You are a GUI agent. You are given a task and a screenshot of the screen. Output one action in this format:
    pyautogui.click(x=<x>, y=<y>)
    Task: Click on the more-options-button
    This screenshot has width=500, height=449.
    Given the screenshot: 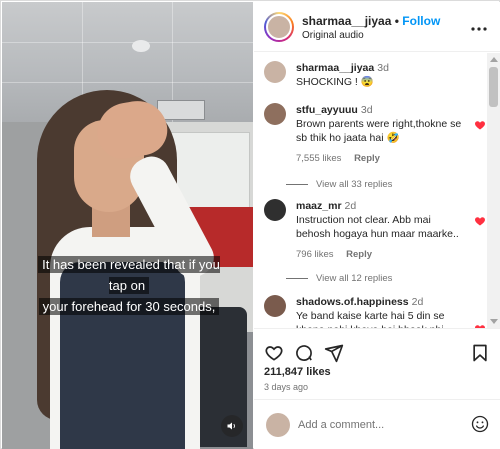 What is the action you would take?
    pyautogui.click(x=479, y=28)
    